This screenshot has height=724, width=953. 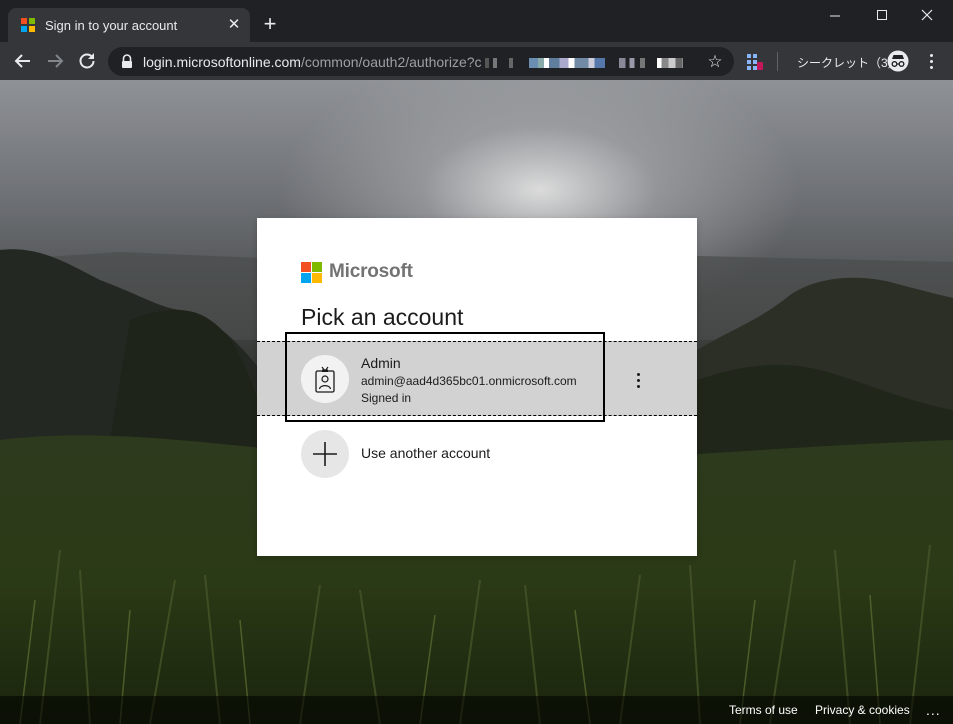 I want to click on url-path: /common/oauth2/authorize?c, so click(x=391, y=62).